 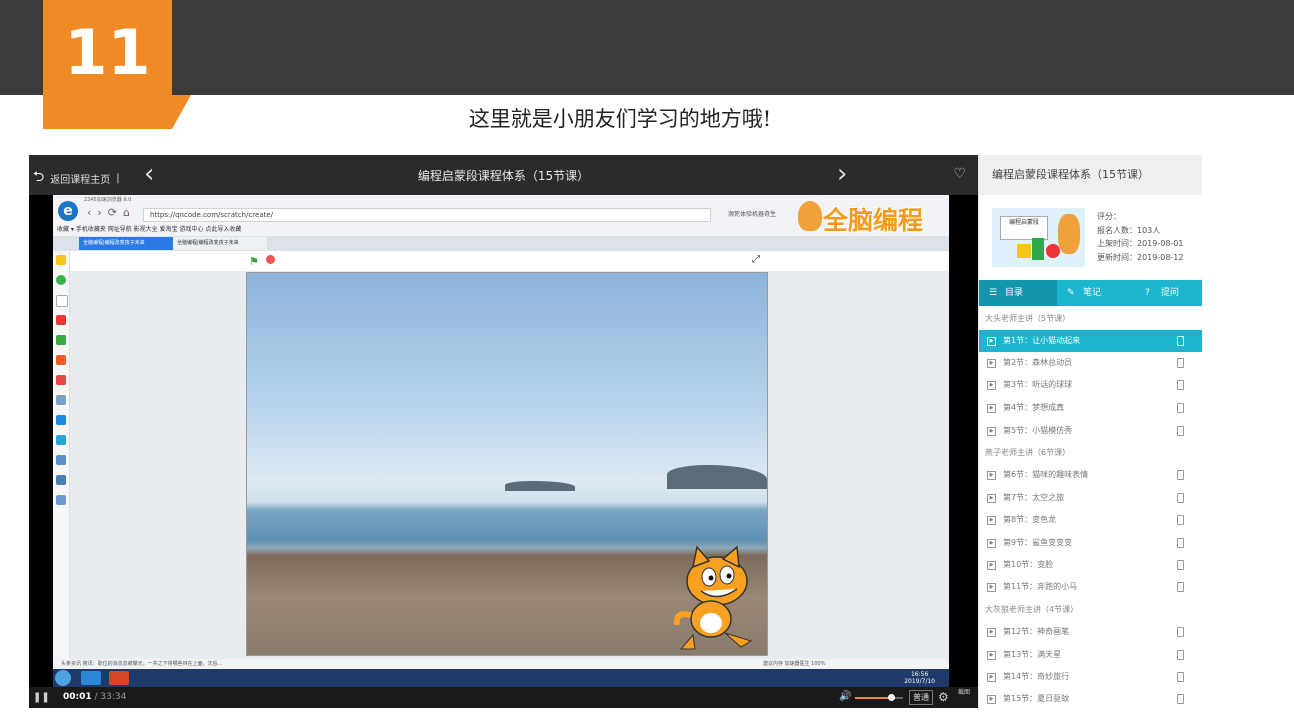 What do you see at coordinates (810, 216) in the screenshot?
I see `deer-mascot-icon` at bounding box center [810, 216].